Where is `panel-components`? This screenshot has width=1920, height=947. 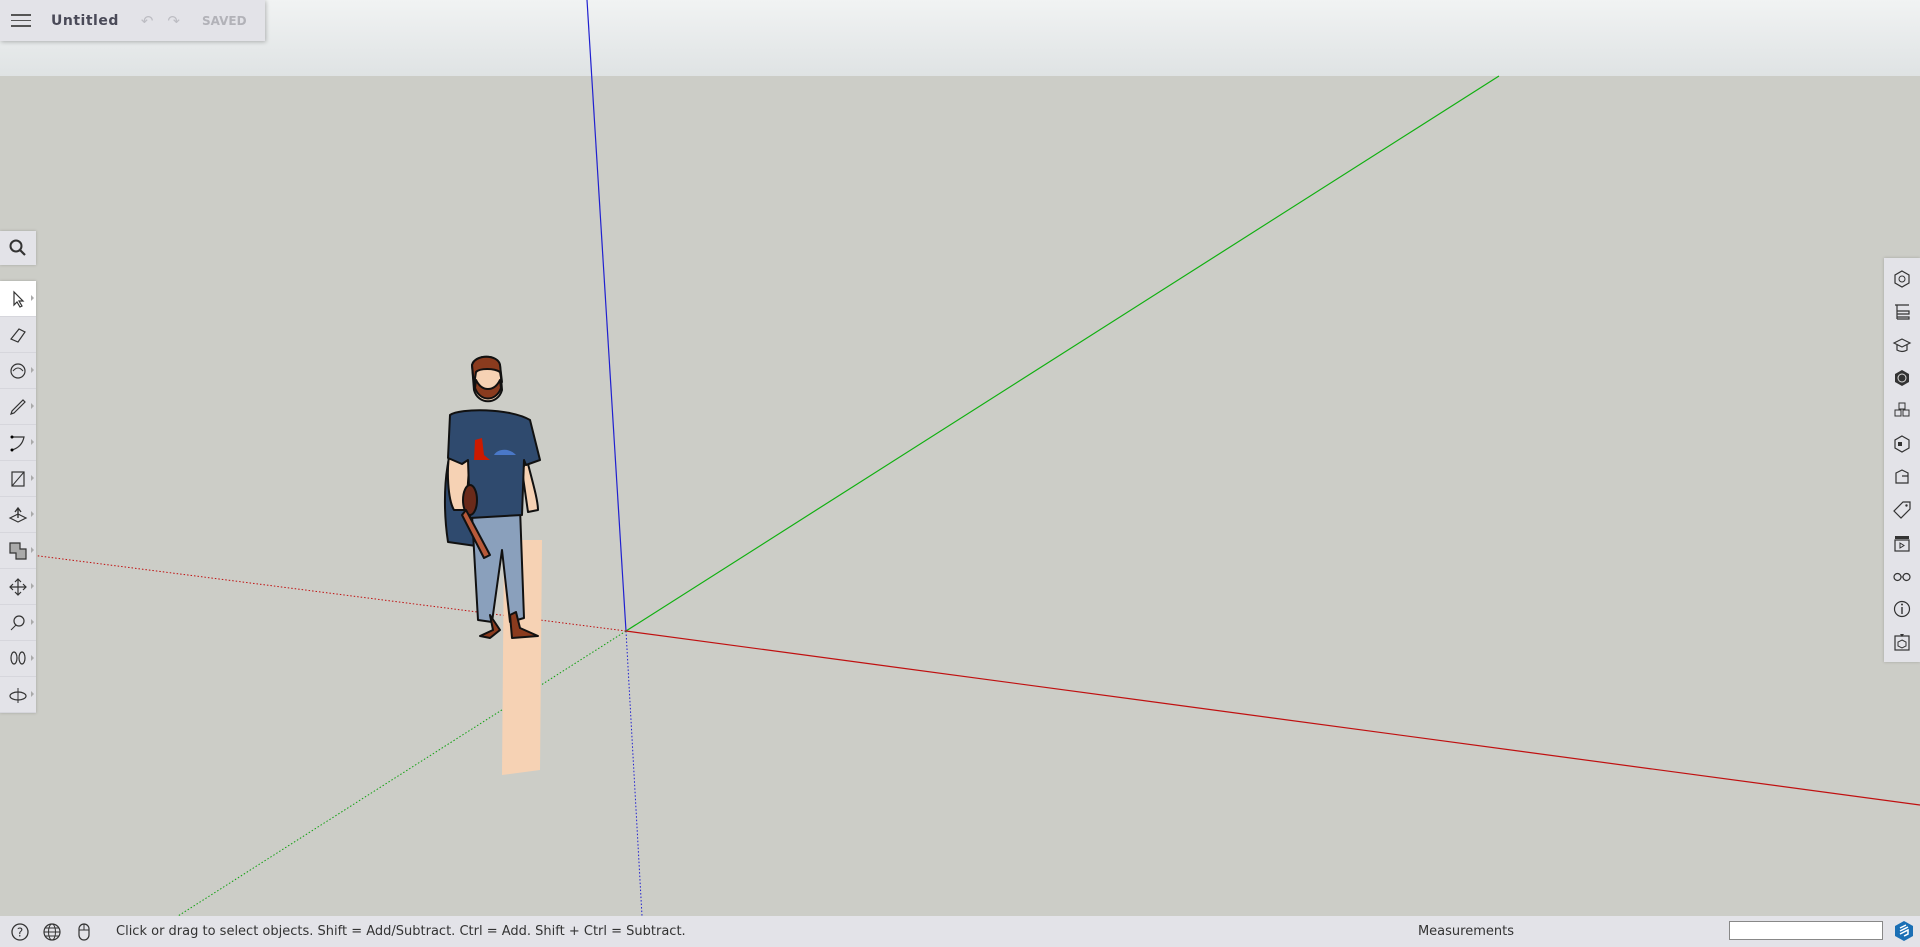 panel-components is located at coordinates (1902, 410).